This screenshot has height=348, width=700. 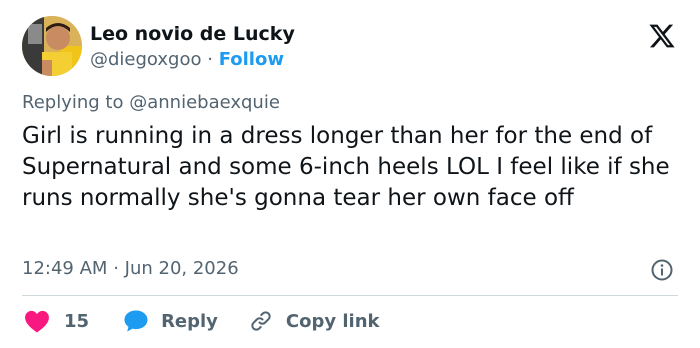 I want to click on like-button: 15, so click(x=56, y=321).